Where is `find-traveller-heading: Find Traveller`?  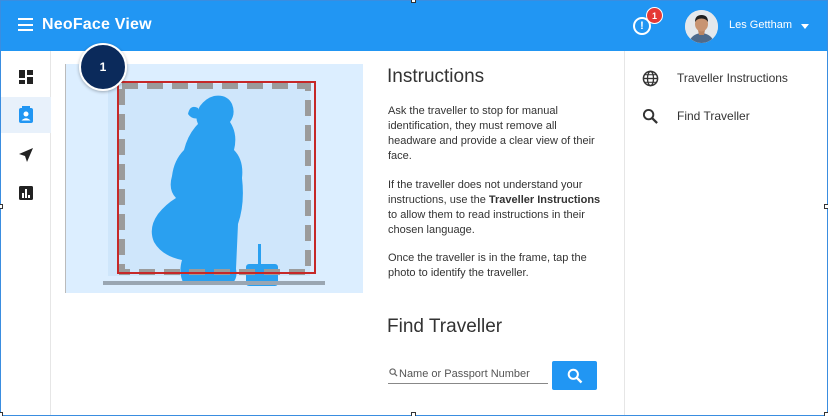
find-traveller-heading: Find Traveller is located at coordinates (445, 326).